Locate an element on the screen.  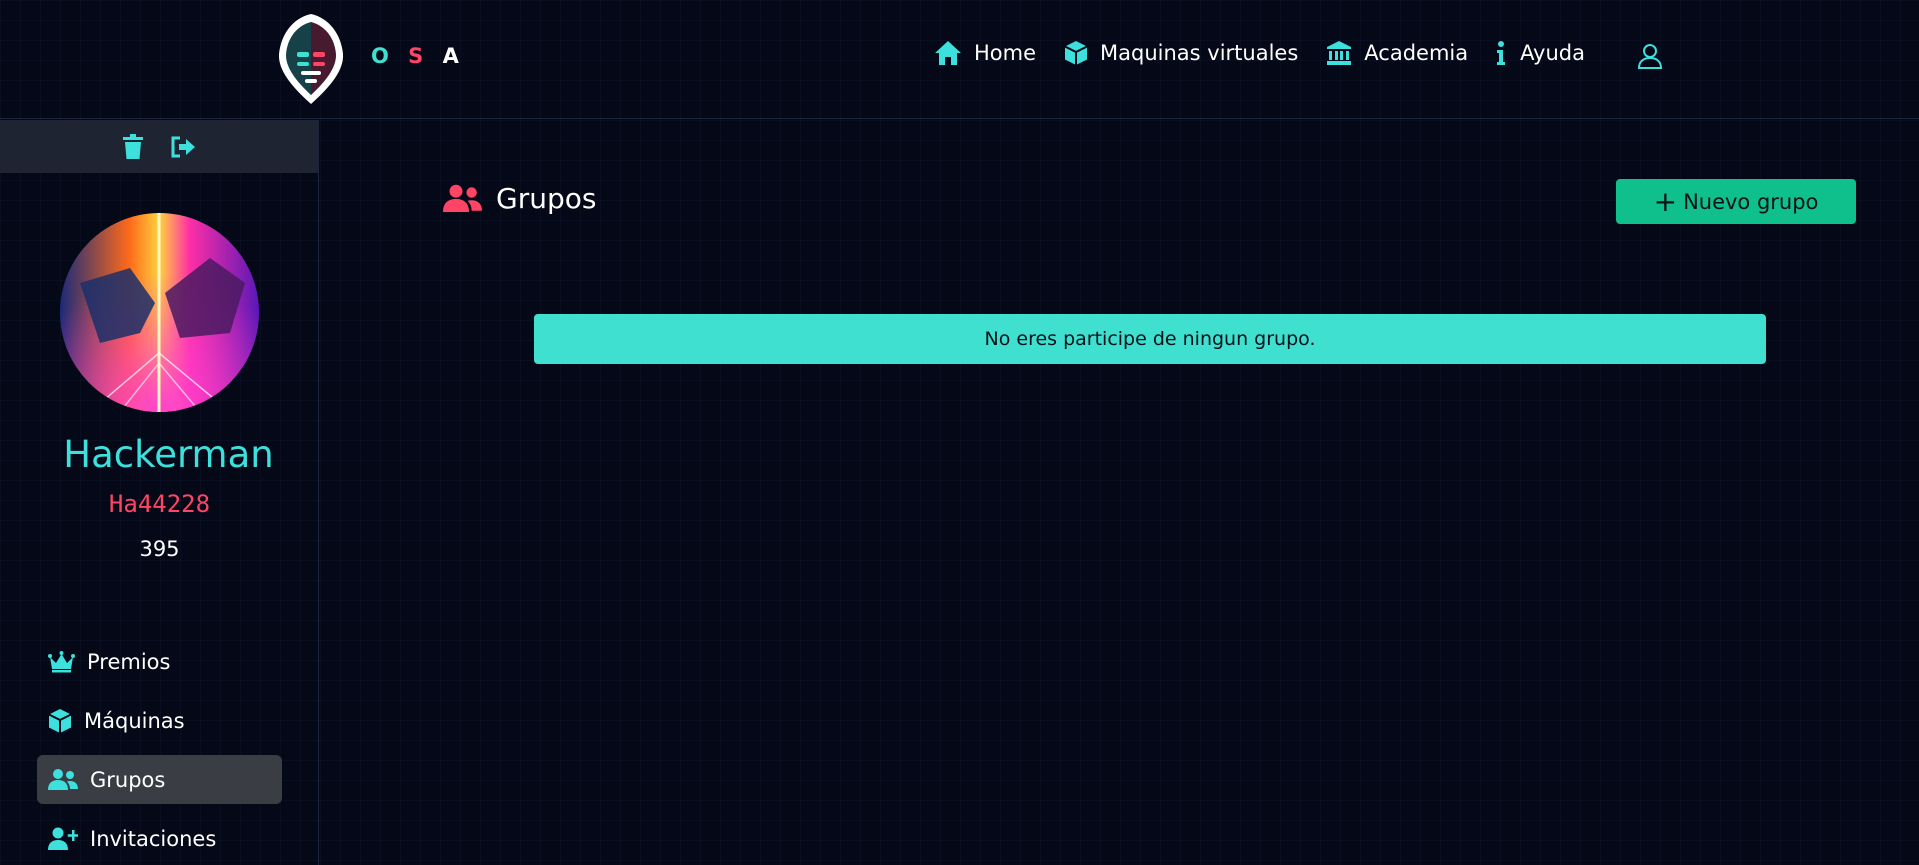
new-group-button: + Nuevo grupo is located at coordinates (1736, 201).